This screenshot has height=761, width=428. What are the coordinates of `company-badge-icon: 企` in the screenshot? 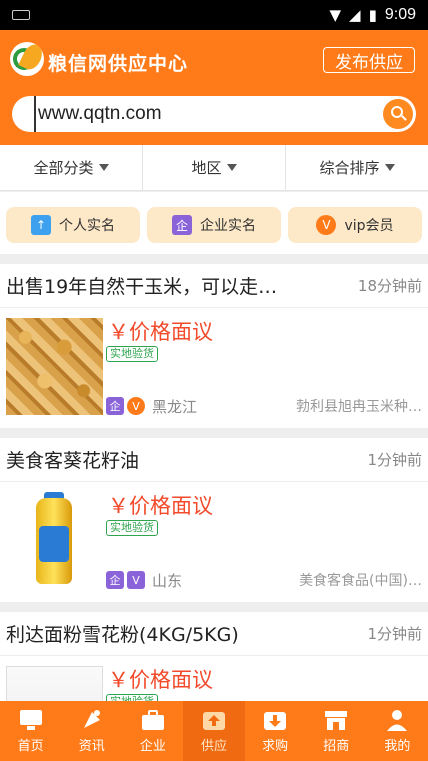 It's located at (182, 225).